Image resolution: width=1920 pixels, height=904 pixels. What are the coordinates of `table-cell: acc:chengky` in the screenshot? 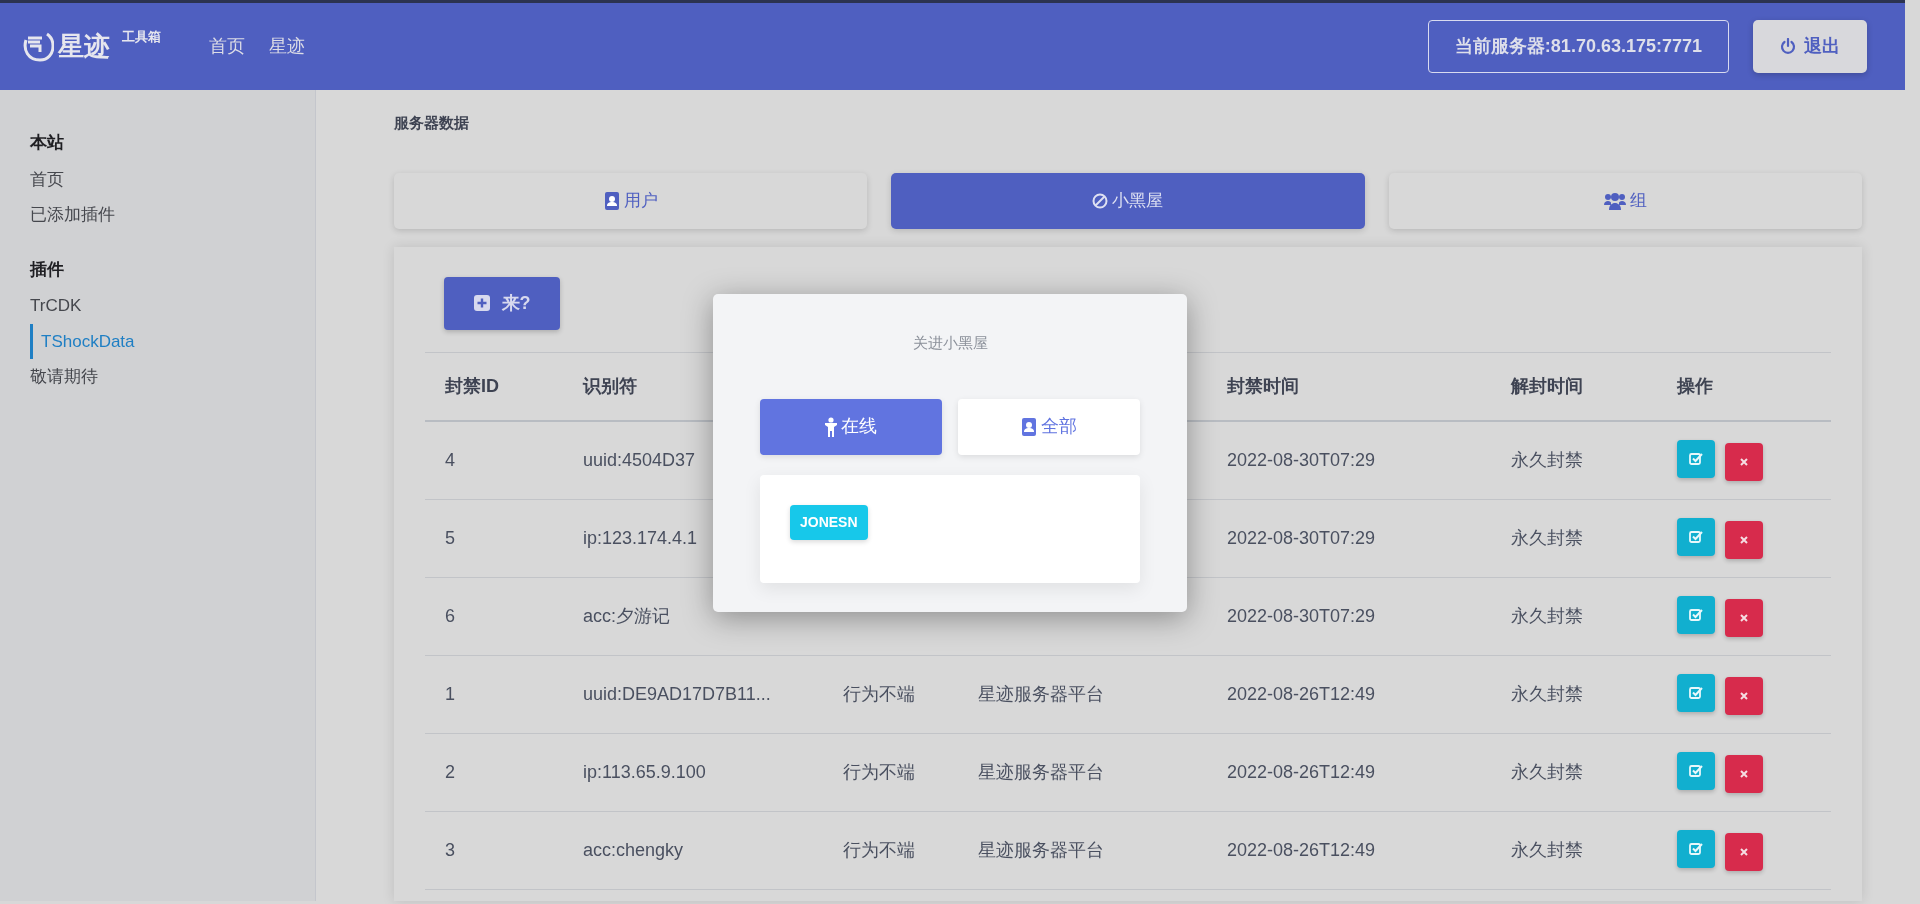 It's located at (693, 850).